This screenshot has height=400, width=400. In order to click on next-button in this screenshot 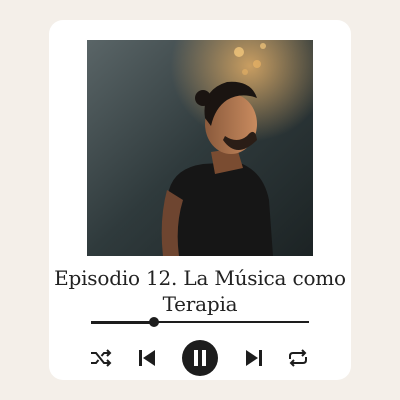, I will do `click(254, 358)`.